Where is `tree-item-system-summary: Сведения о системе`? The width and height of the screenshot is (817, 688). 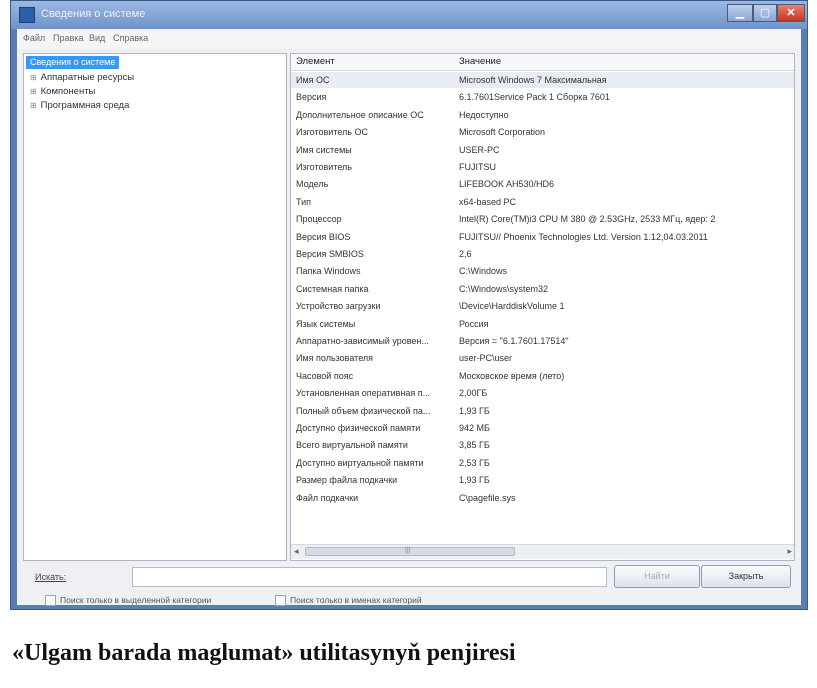
tree-item-system-summary: Сведения о системе is located at coordinates (73, 62).